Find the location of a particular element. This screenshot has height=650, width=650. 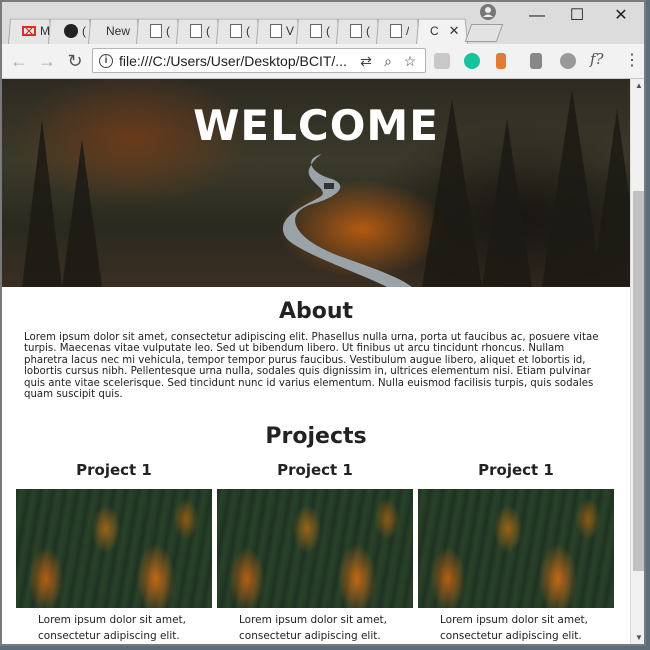

translate-icon: ⇄ is located at coordinates (366, 61).